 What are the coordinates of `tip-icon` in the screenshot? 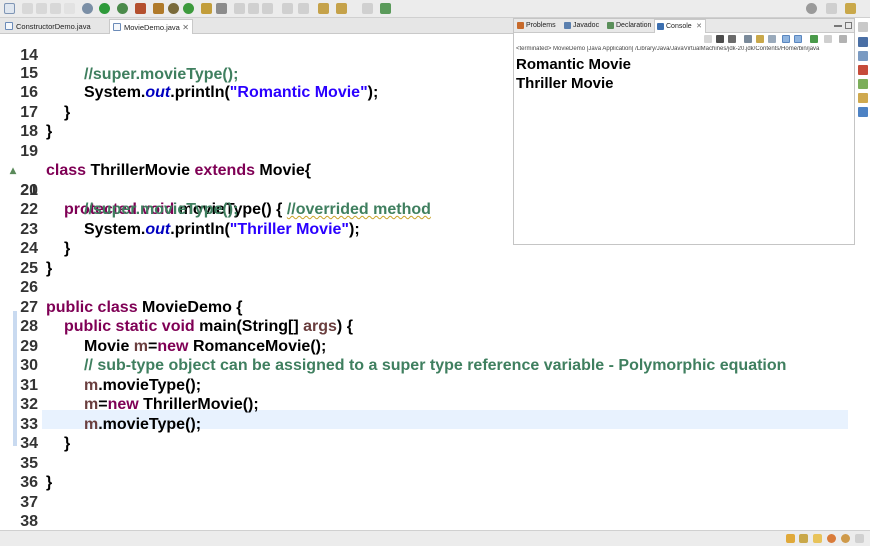 It's located at (790, 538).